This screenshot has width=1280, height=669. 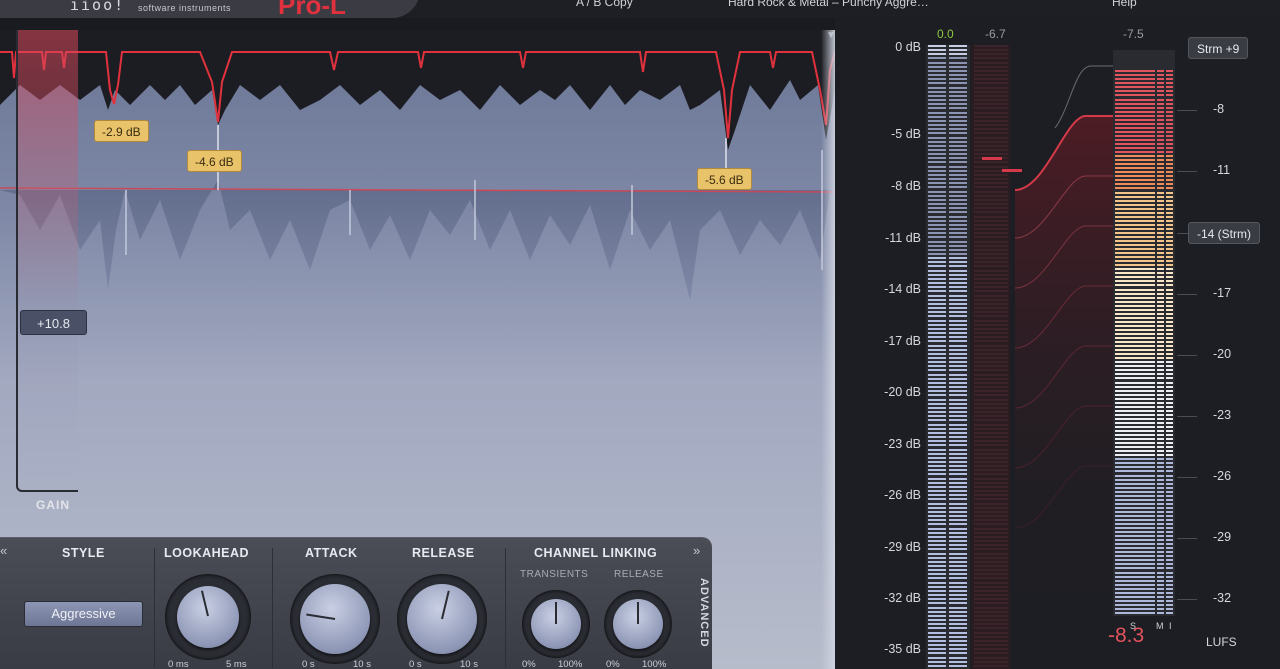 I want to click on gain-value-badge: +10.8, so click(x=53, y=322).